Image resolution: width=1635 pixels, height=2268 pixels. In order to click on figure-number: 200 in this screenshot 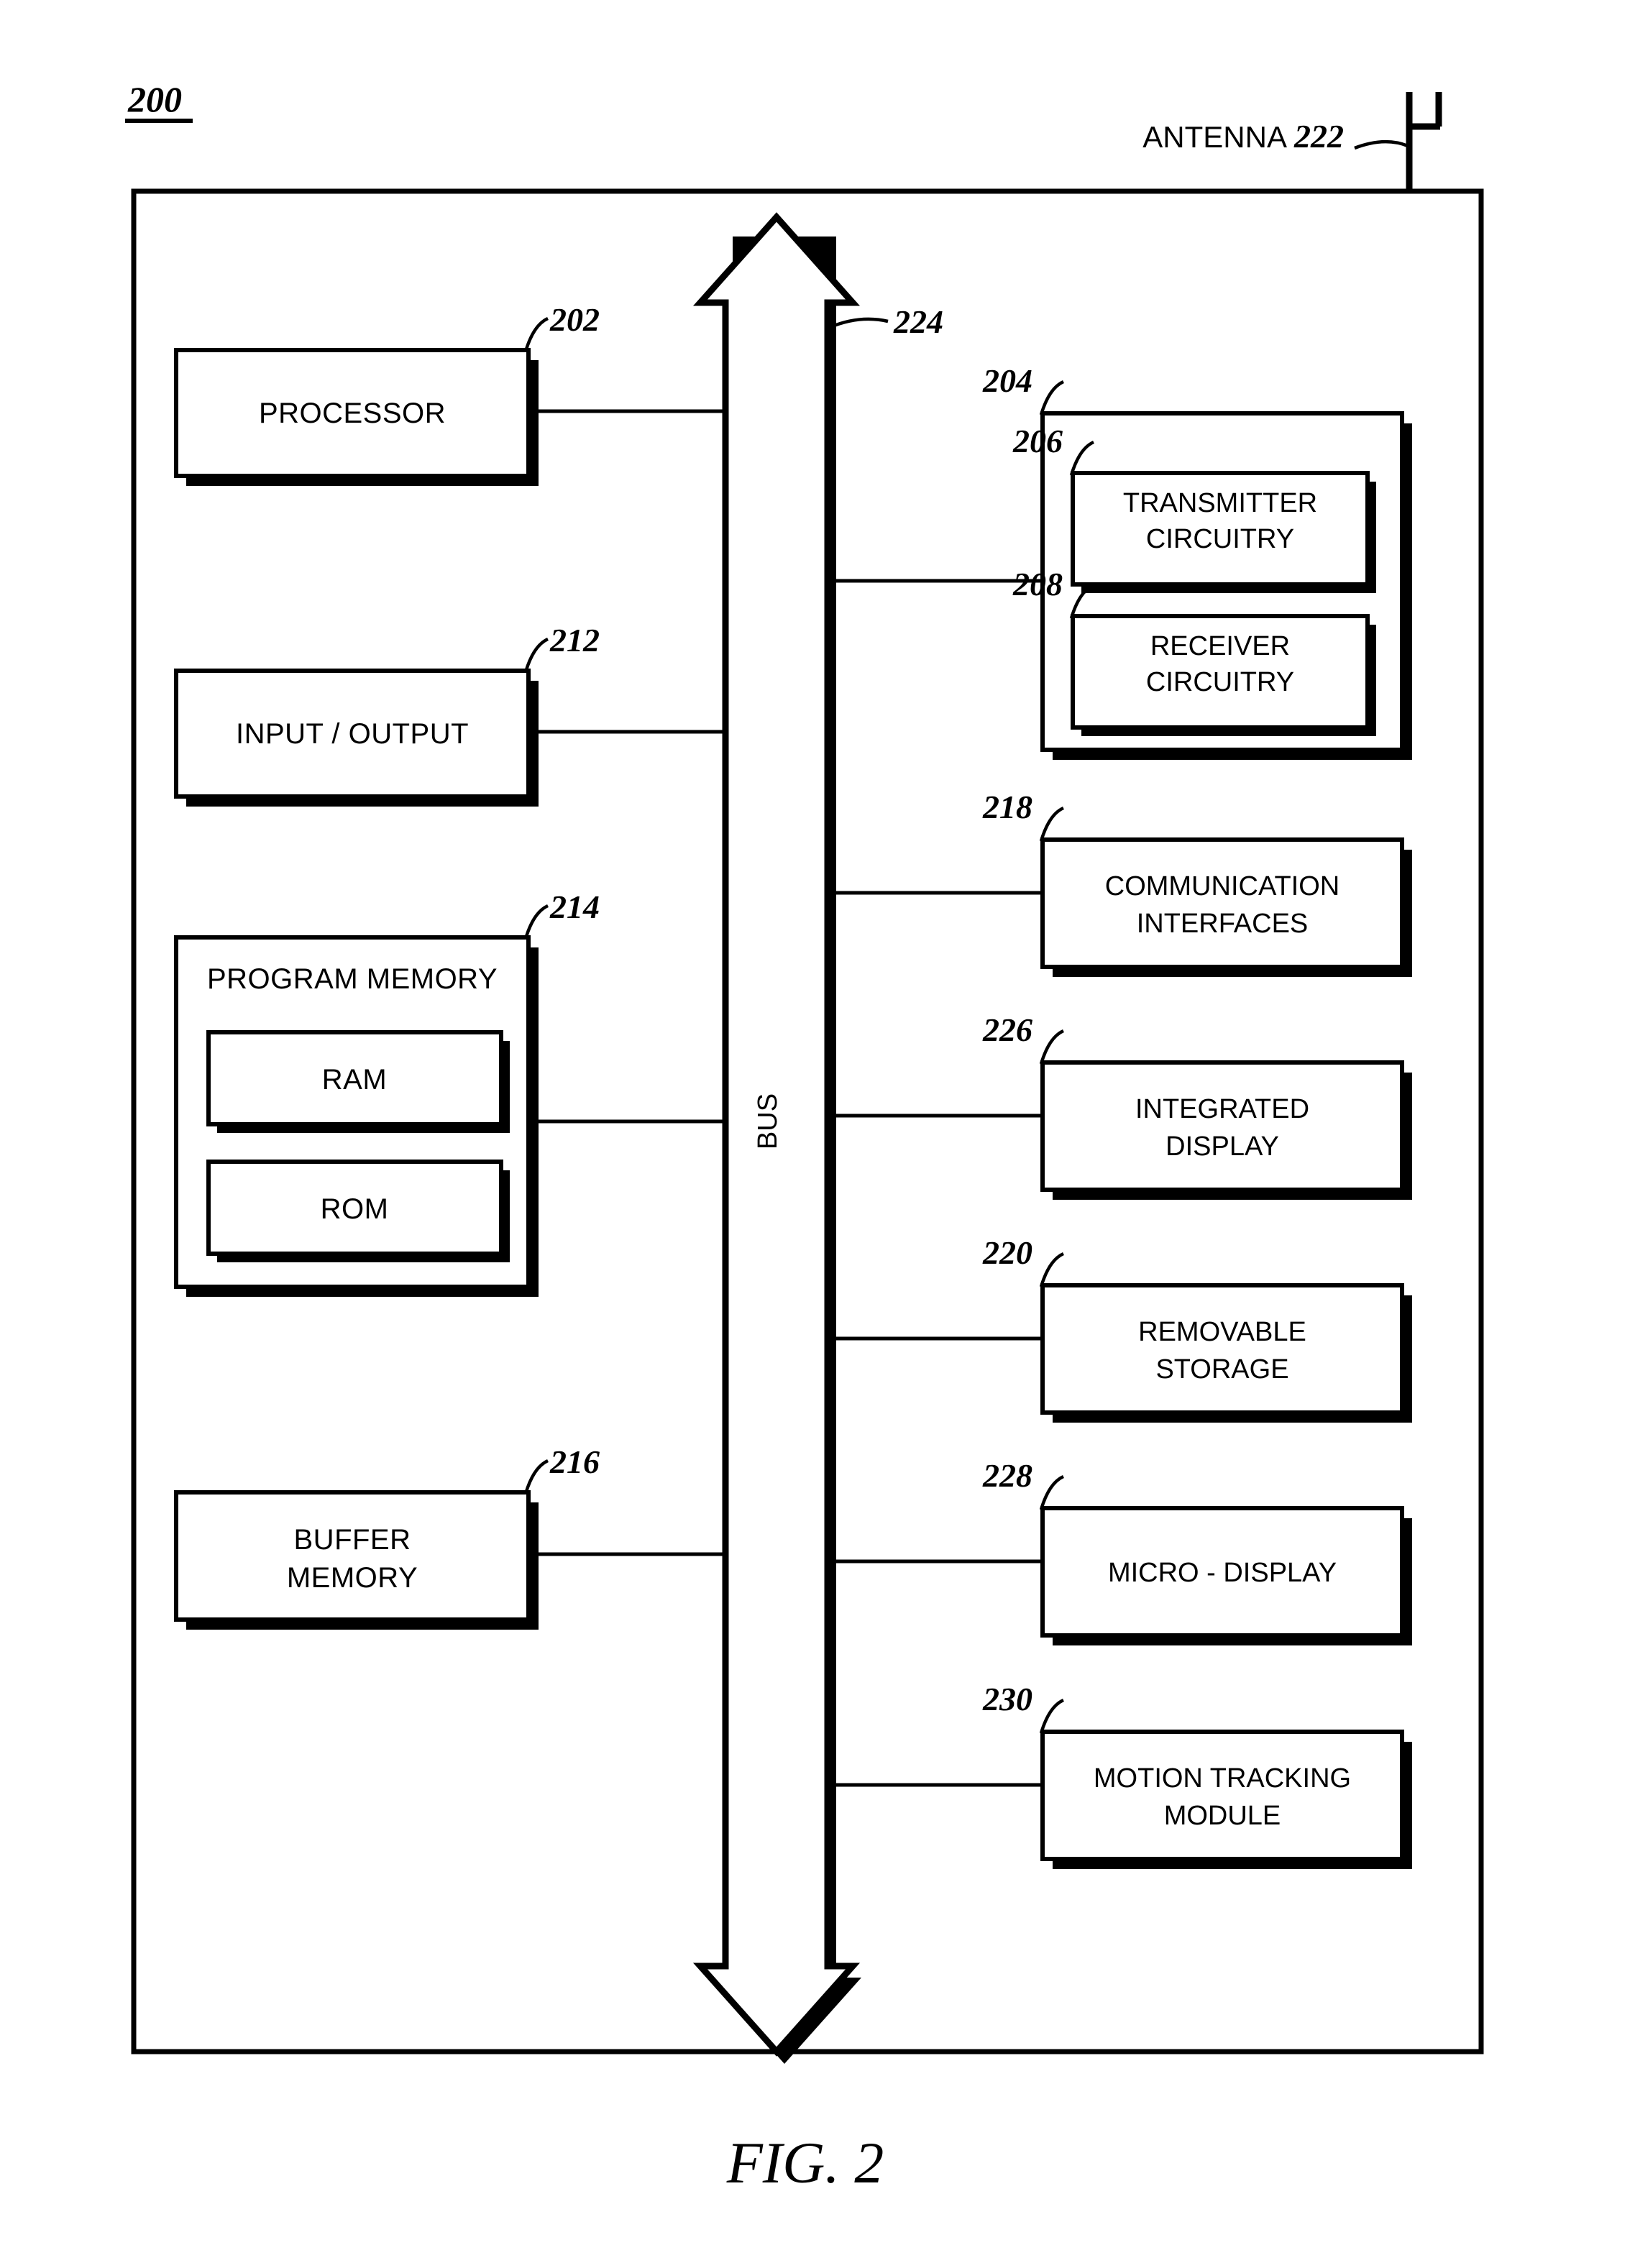, I will do `click(154, 99)`.